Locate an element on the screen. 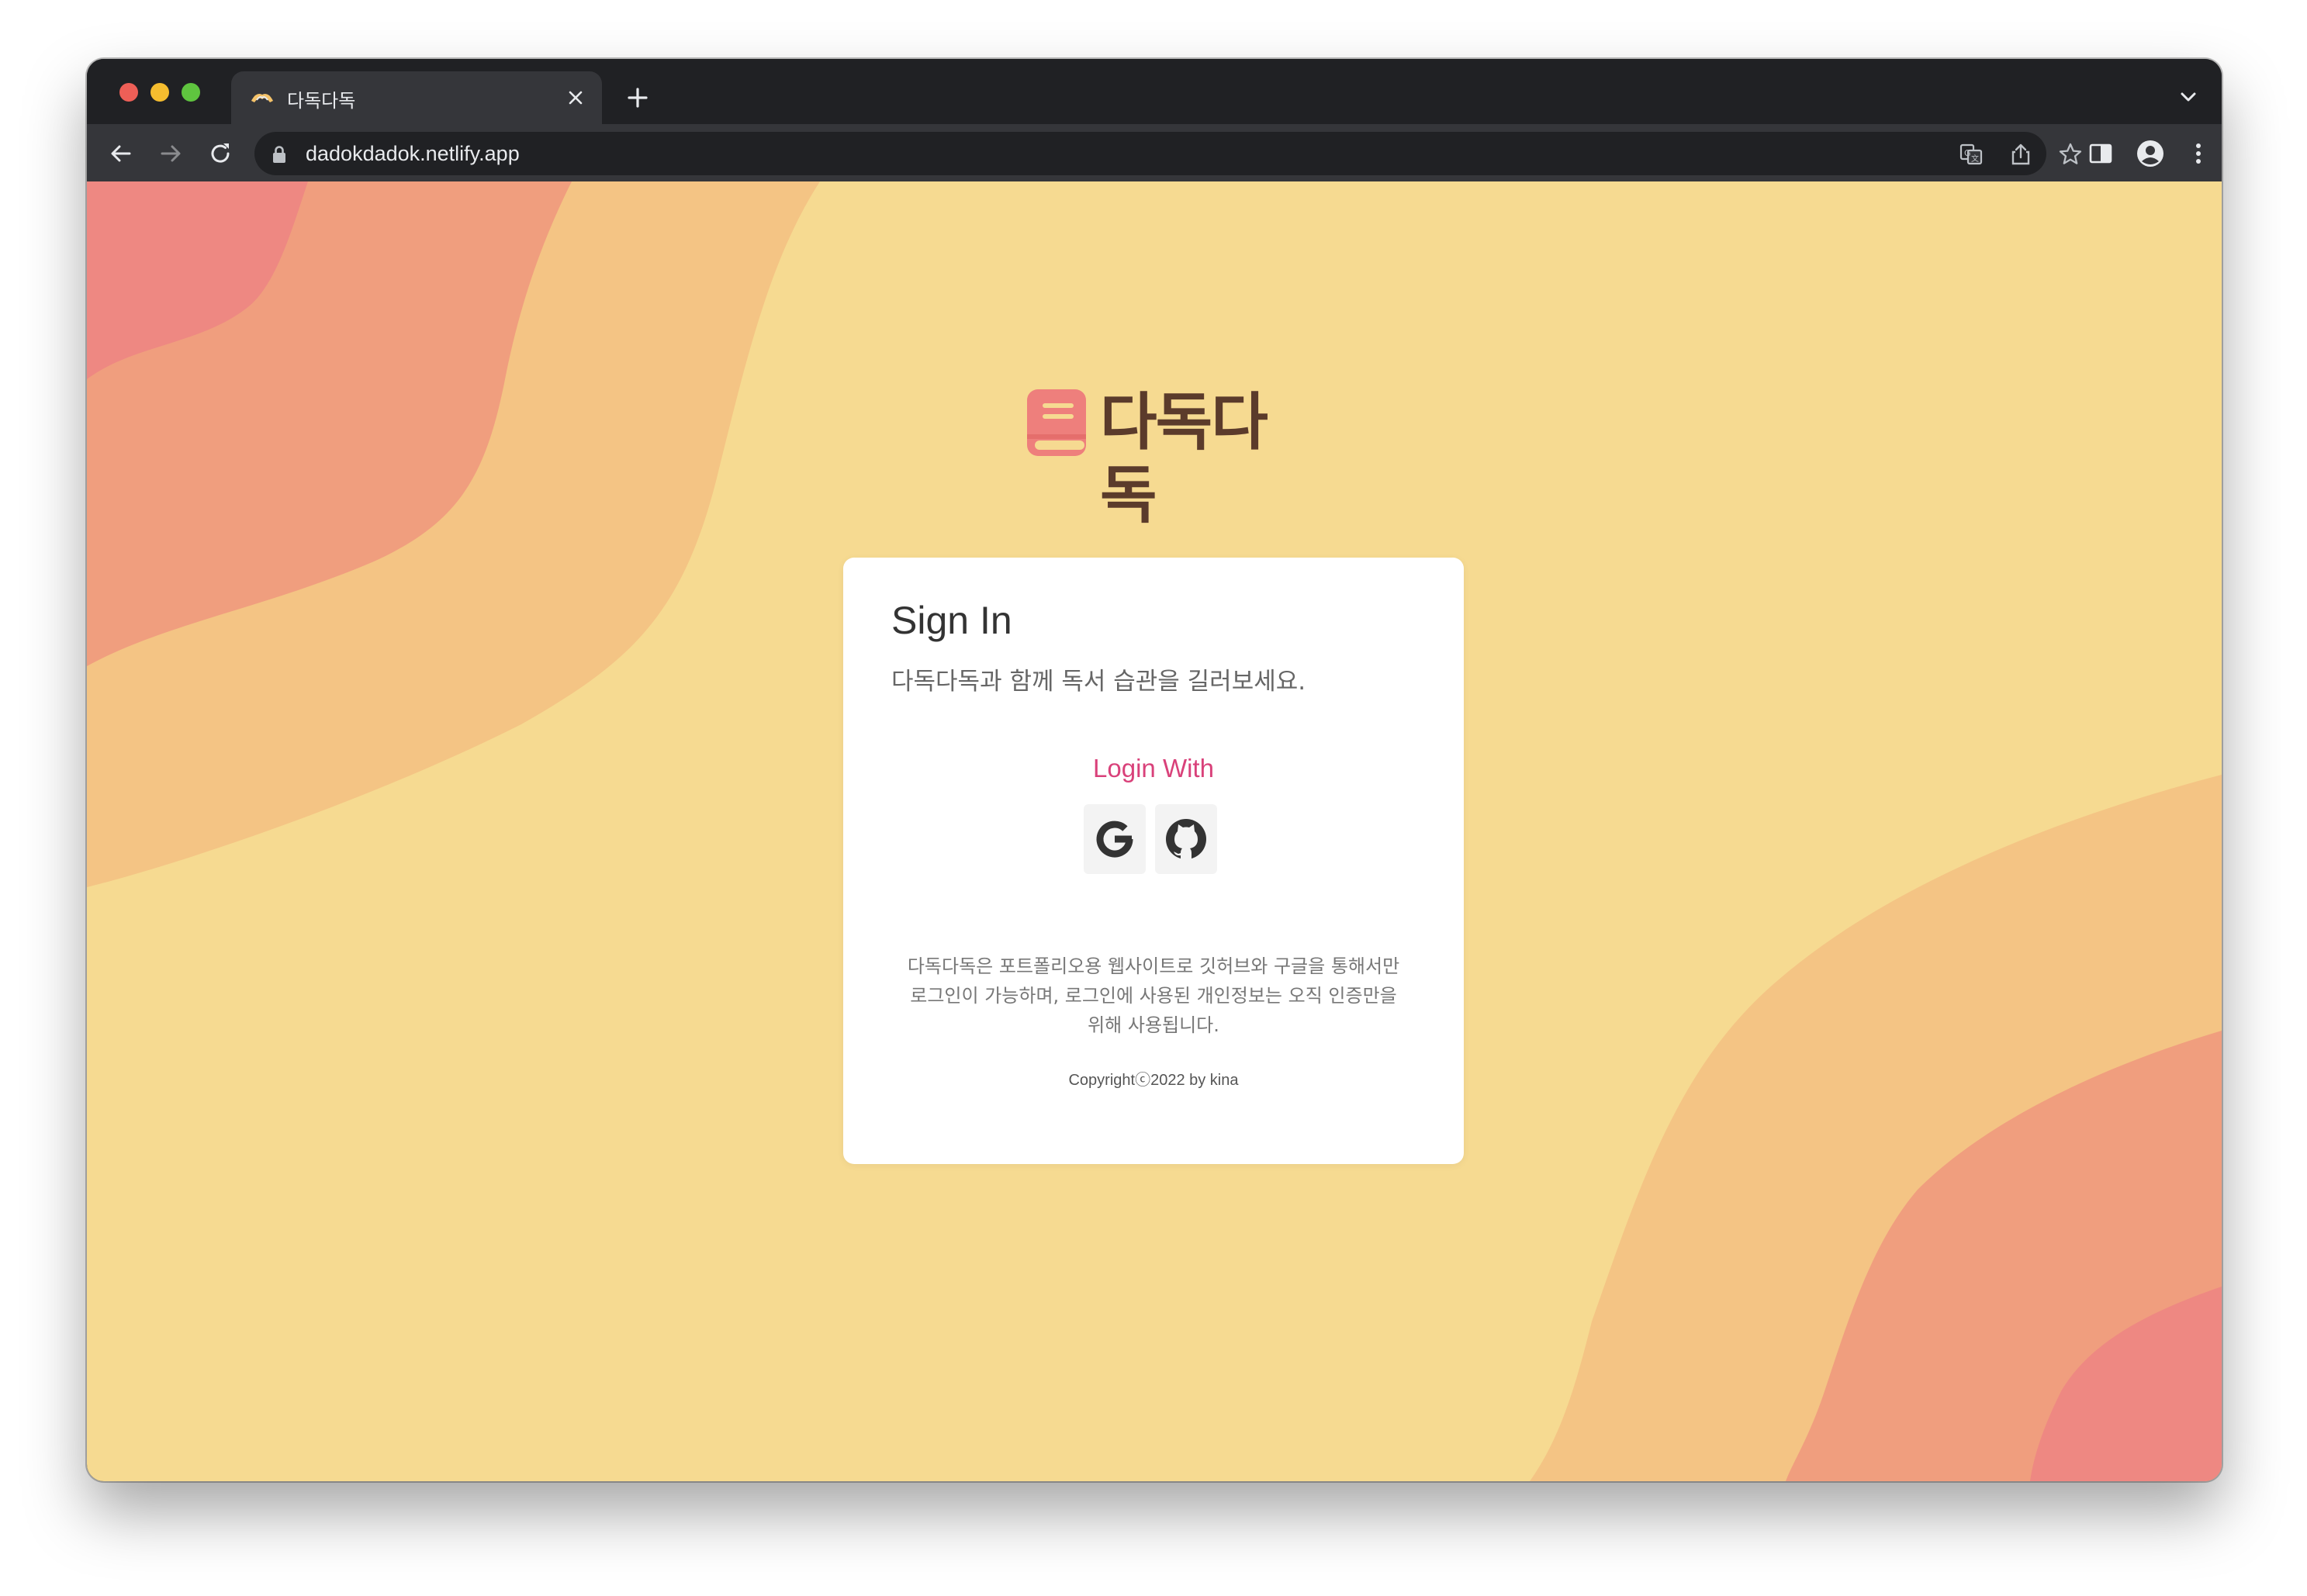 This screenshot has height=1596, width=2307. google-login-button is located at coordinates (1115, 839).